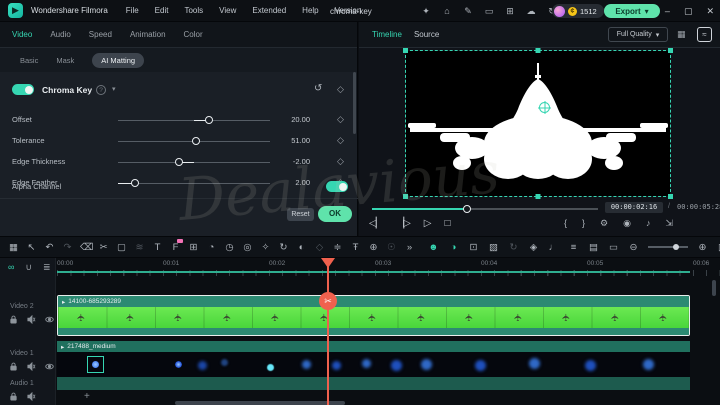  I want to click on timeline-zoom-slider, so click(668, 247).